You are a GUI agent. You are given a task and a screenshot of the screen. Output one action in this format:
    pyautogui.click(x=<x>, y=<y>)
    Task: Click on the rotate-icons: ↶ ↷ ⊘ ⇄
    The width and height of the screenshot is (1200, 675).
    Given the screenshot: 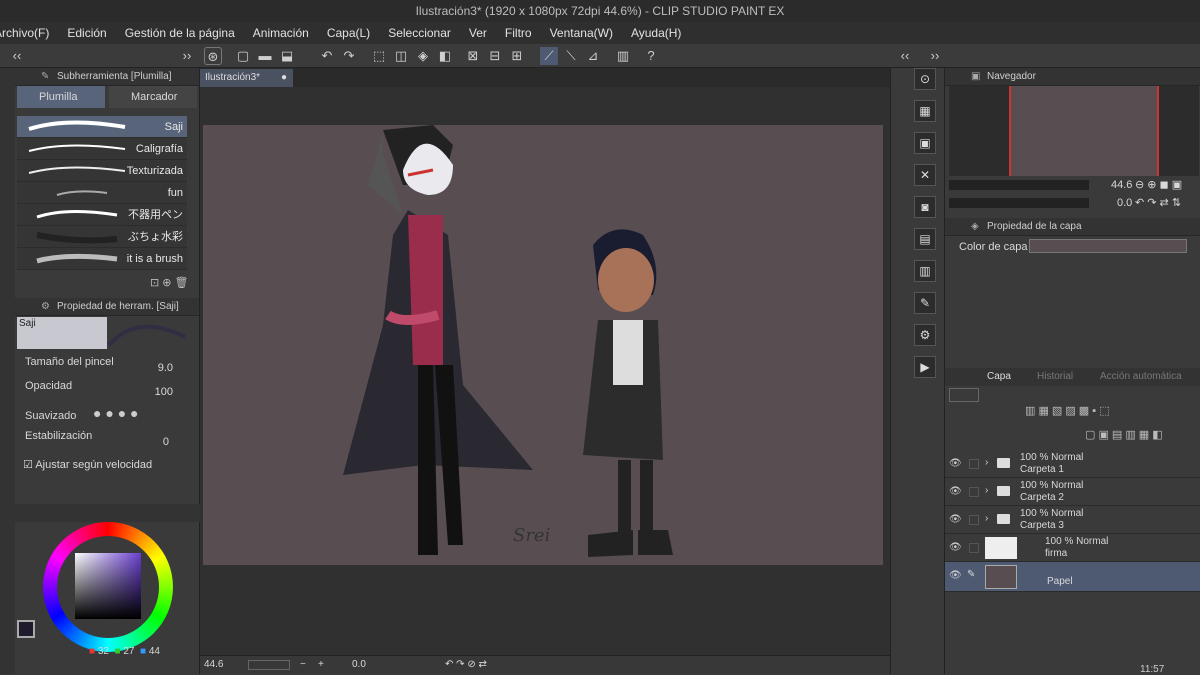 What is the action you would take?
    pyautogui.click(x=466, y=665)
    